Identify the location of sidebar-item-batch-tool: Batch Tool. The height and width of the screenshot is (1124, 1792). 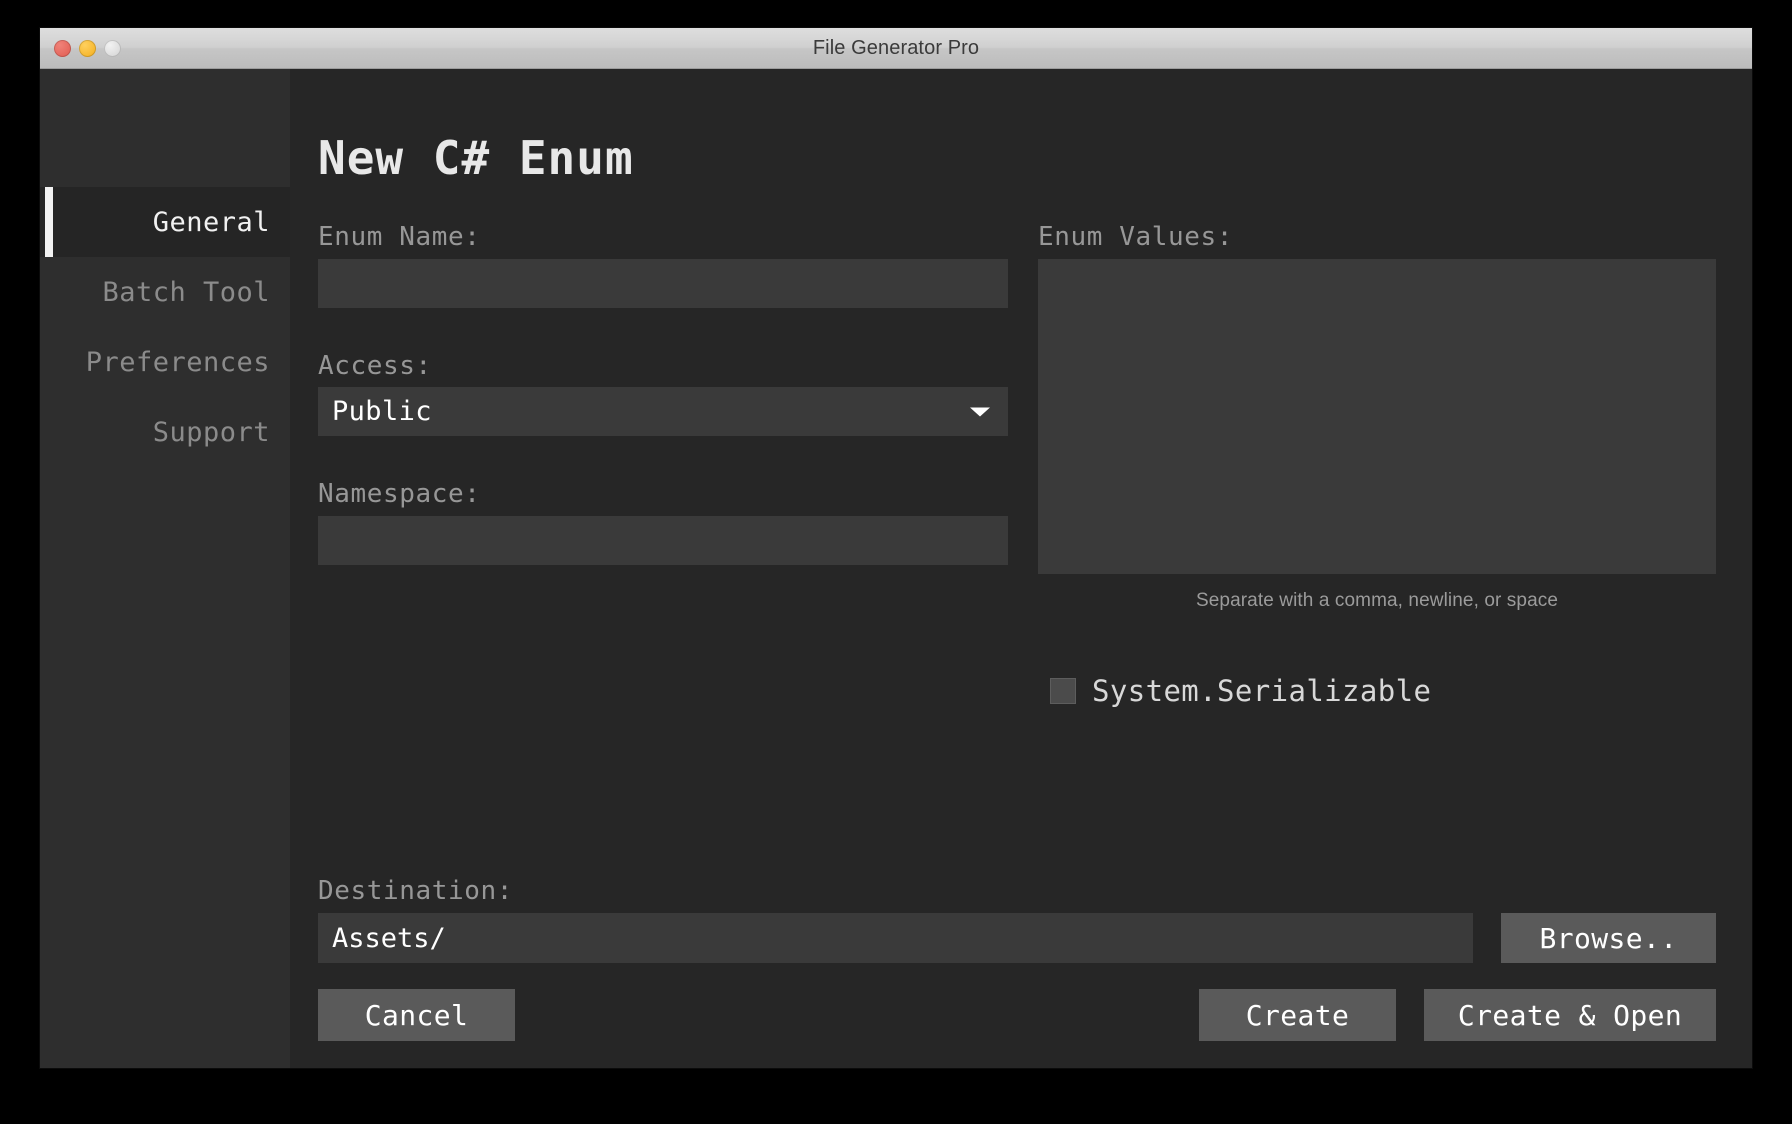
(165, 292).